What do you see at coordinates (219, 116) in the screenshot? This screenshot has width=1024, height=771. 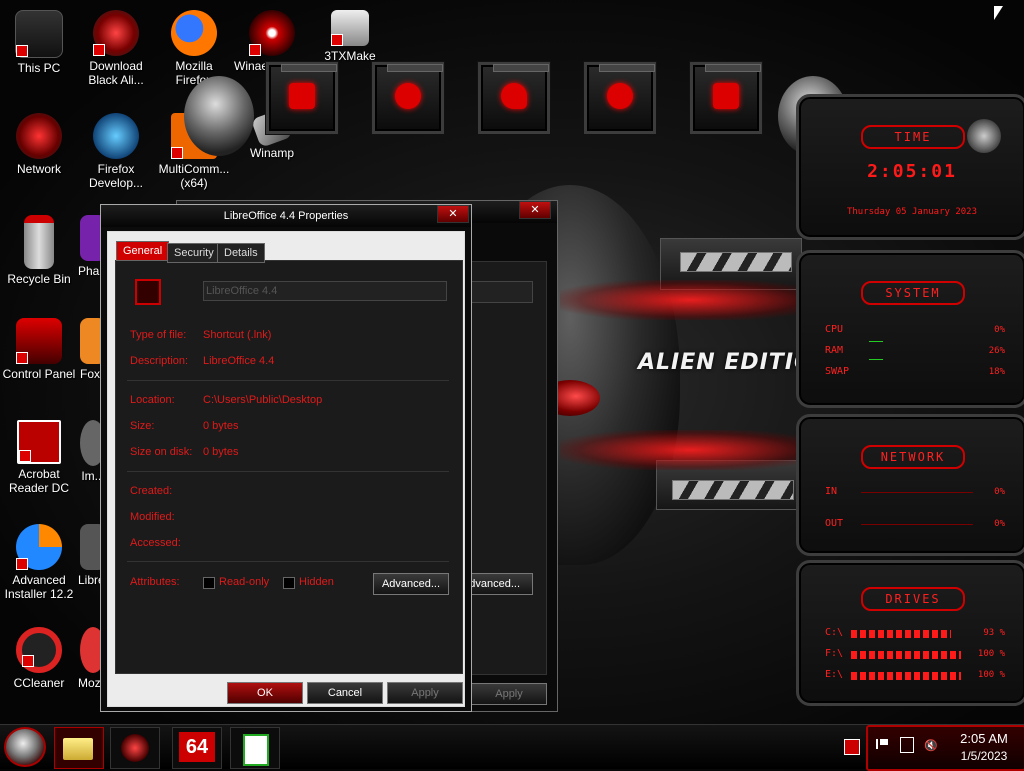 I see `dock-alien-orb-left` at bounding box center [219, 116].